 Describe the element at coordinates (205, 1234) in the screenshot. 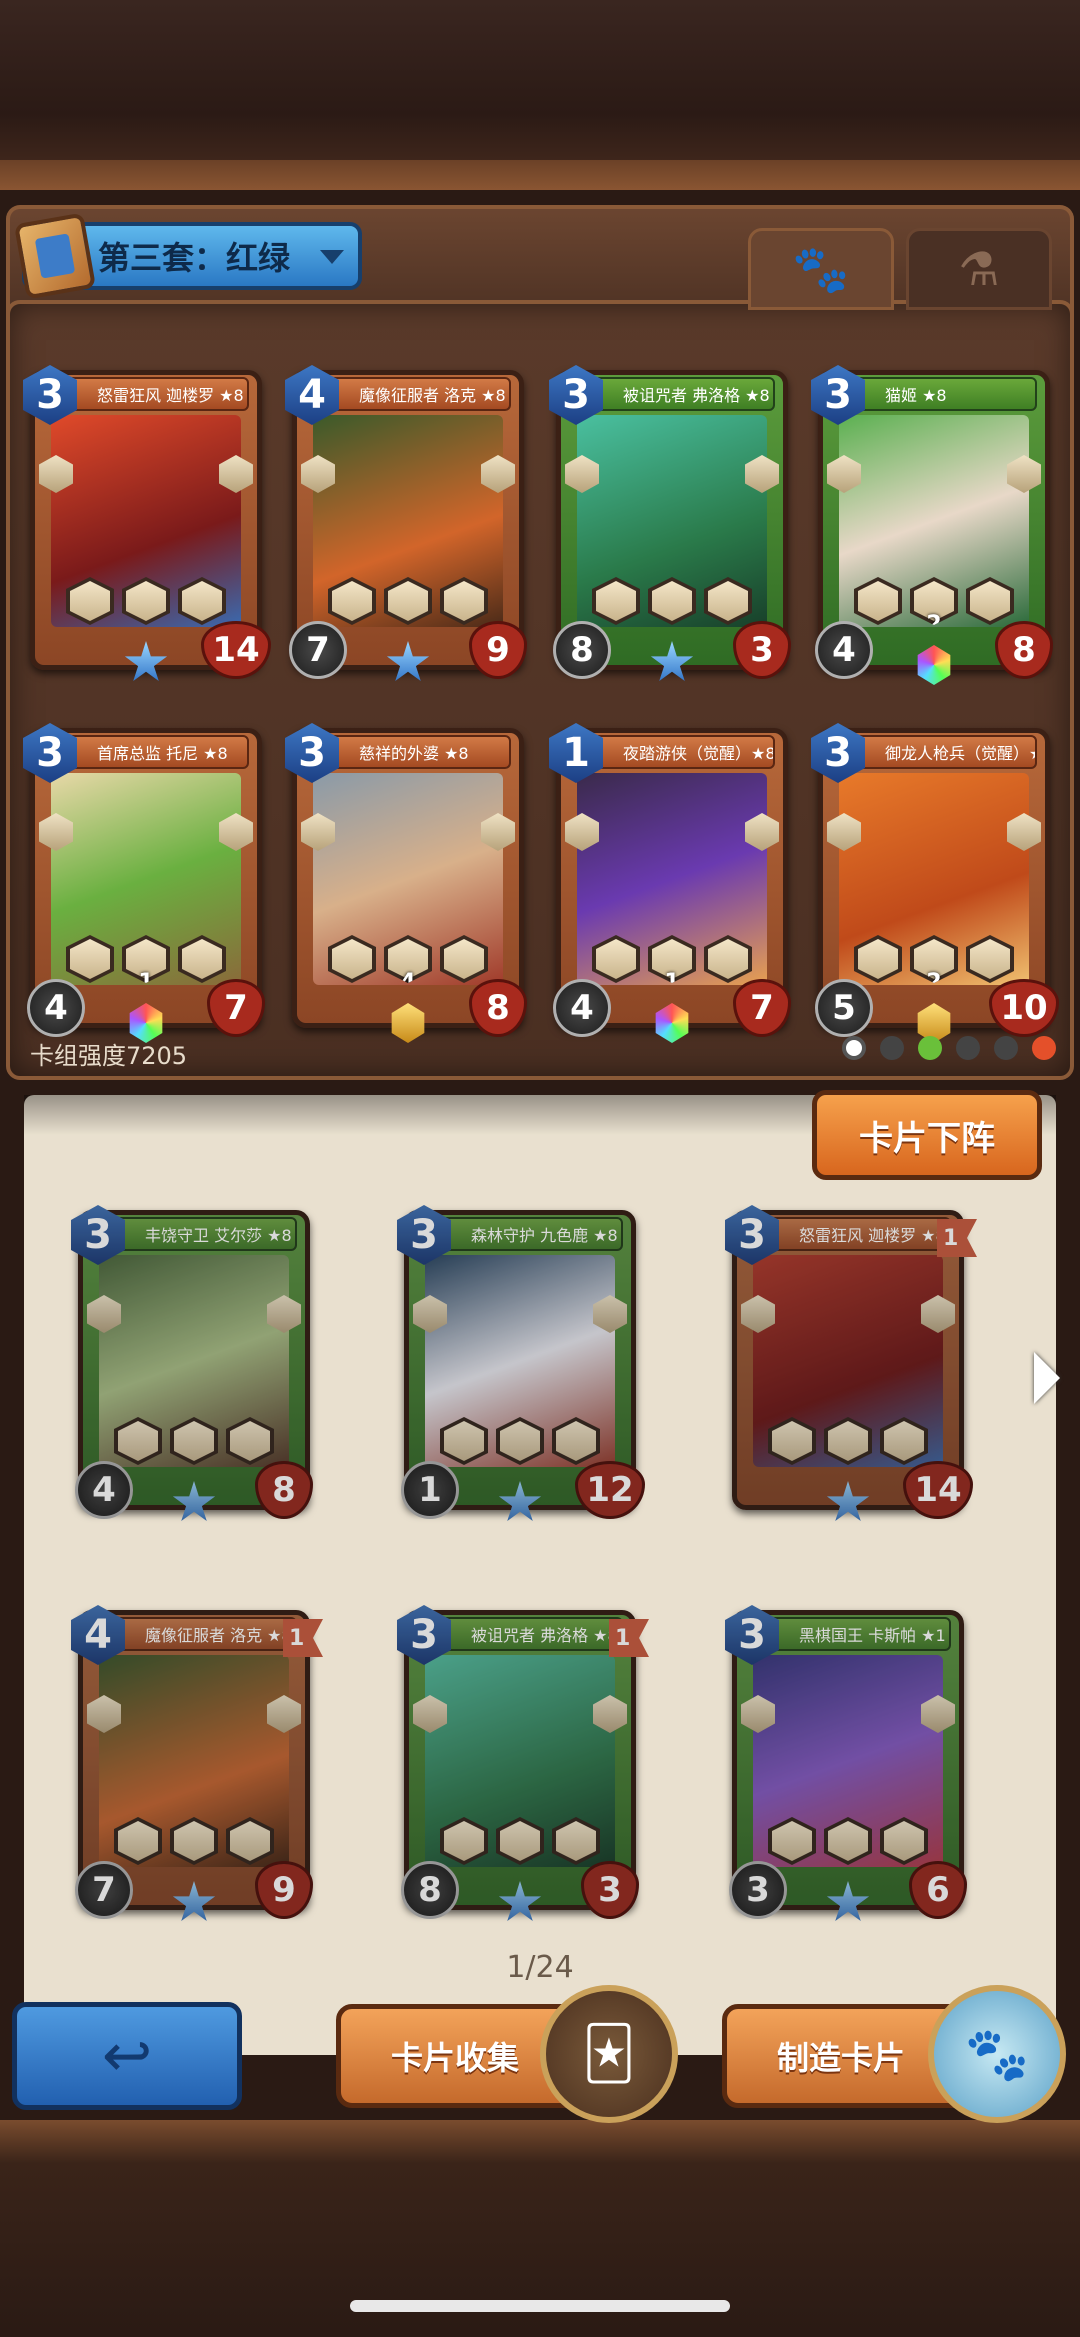

I see `card-name: 丰饶守卫 艾尔莎 ★8` at that location.